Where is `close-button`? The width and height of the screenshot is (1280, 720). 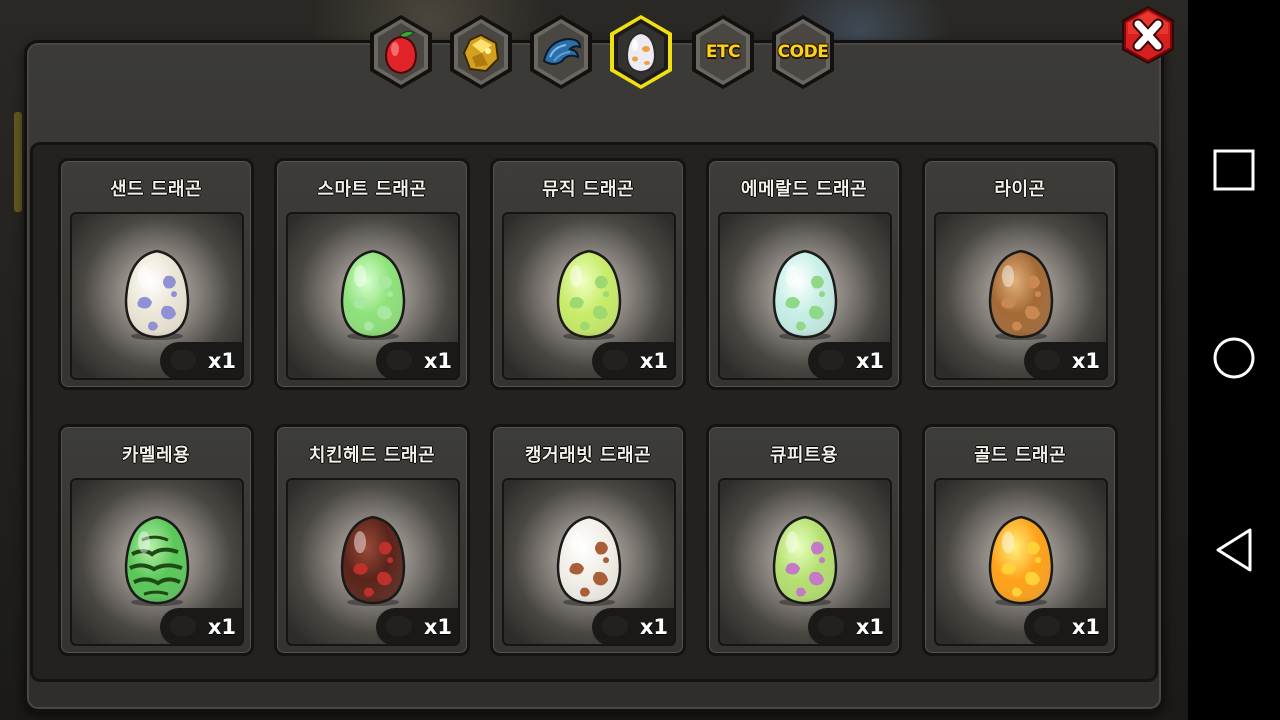
close-button is located at coordinates (1148, 36).